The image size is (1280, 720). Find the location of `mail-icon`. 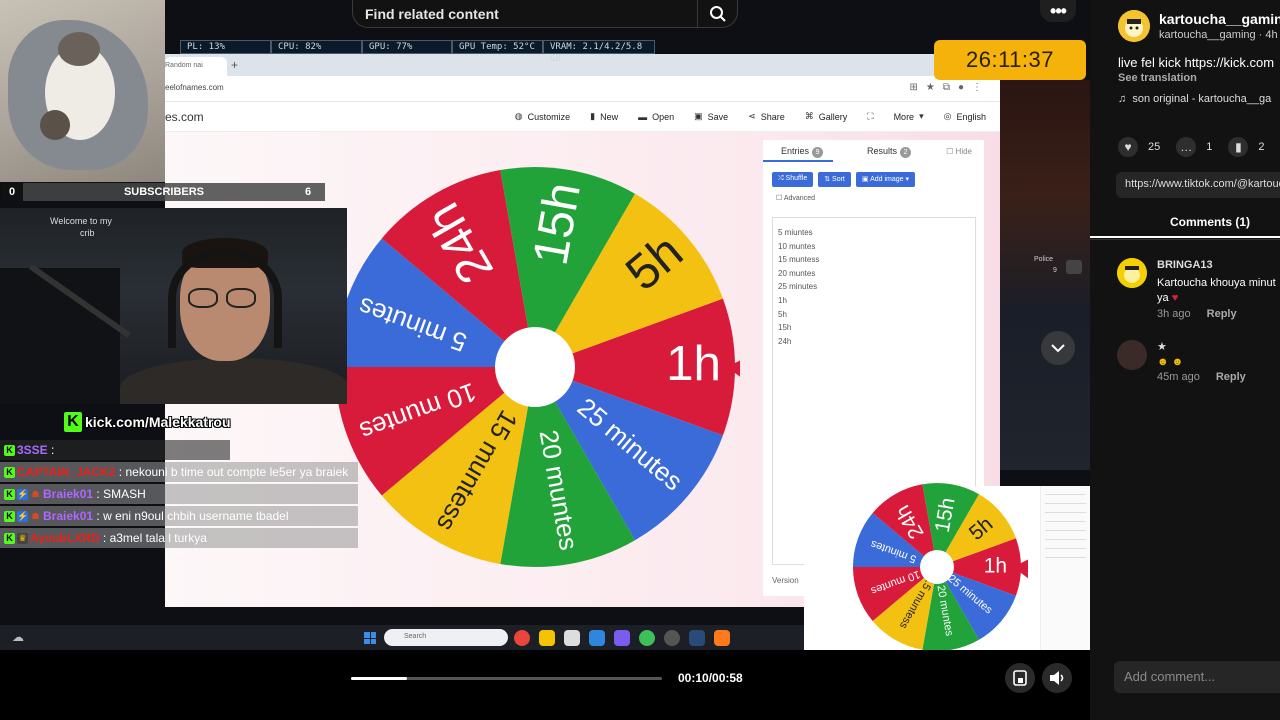

mail-icon is located at coordinates (597, 638).